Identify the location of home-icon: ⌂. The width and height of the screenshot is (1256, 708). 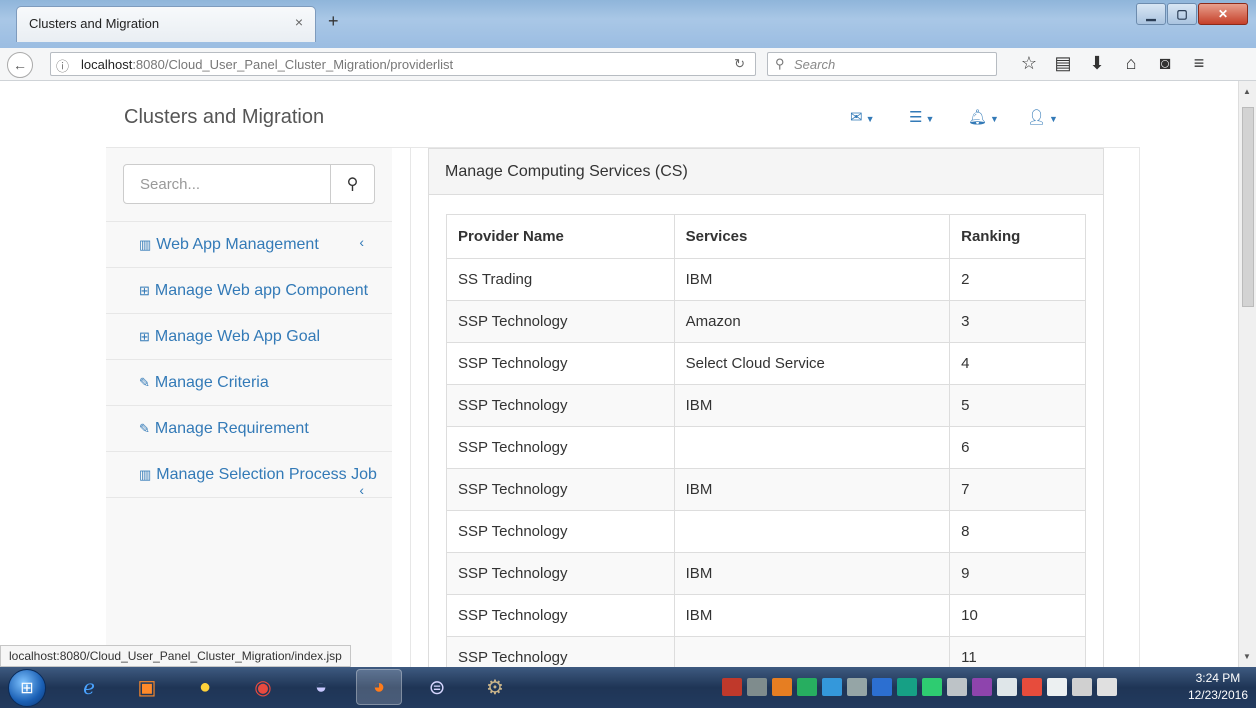
(1131, 63).